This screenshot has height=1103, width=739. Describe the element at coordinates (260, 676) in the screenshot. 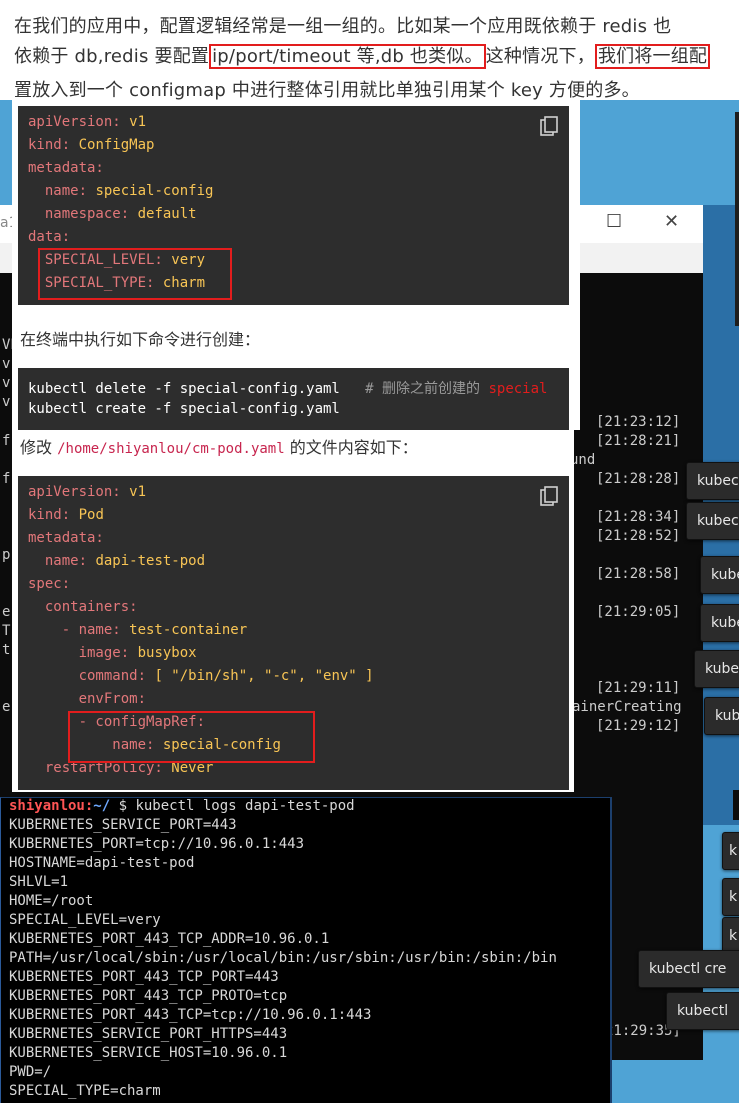

I see `yaml-value: [ "/bin/sh", "-c", "env" ]` at that location.